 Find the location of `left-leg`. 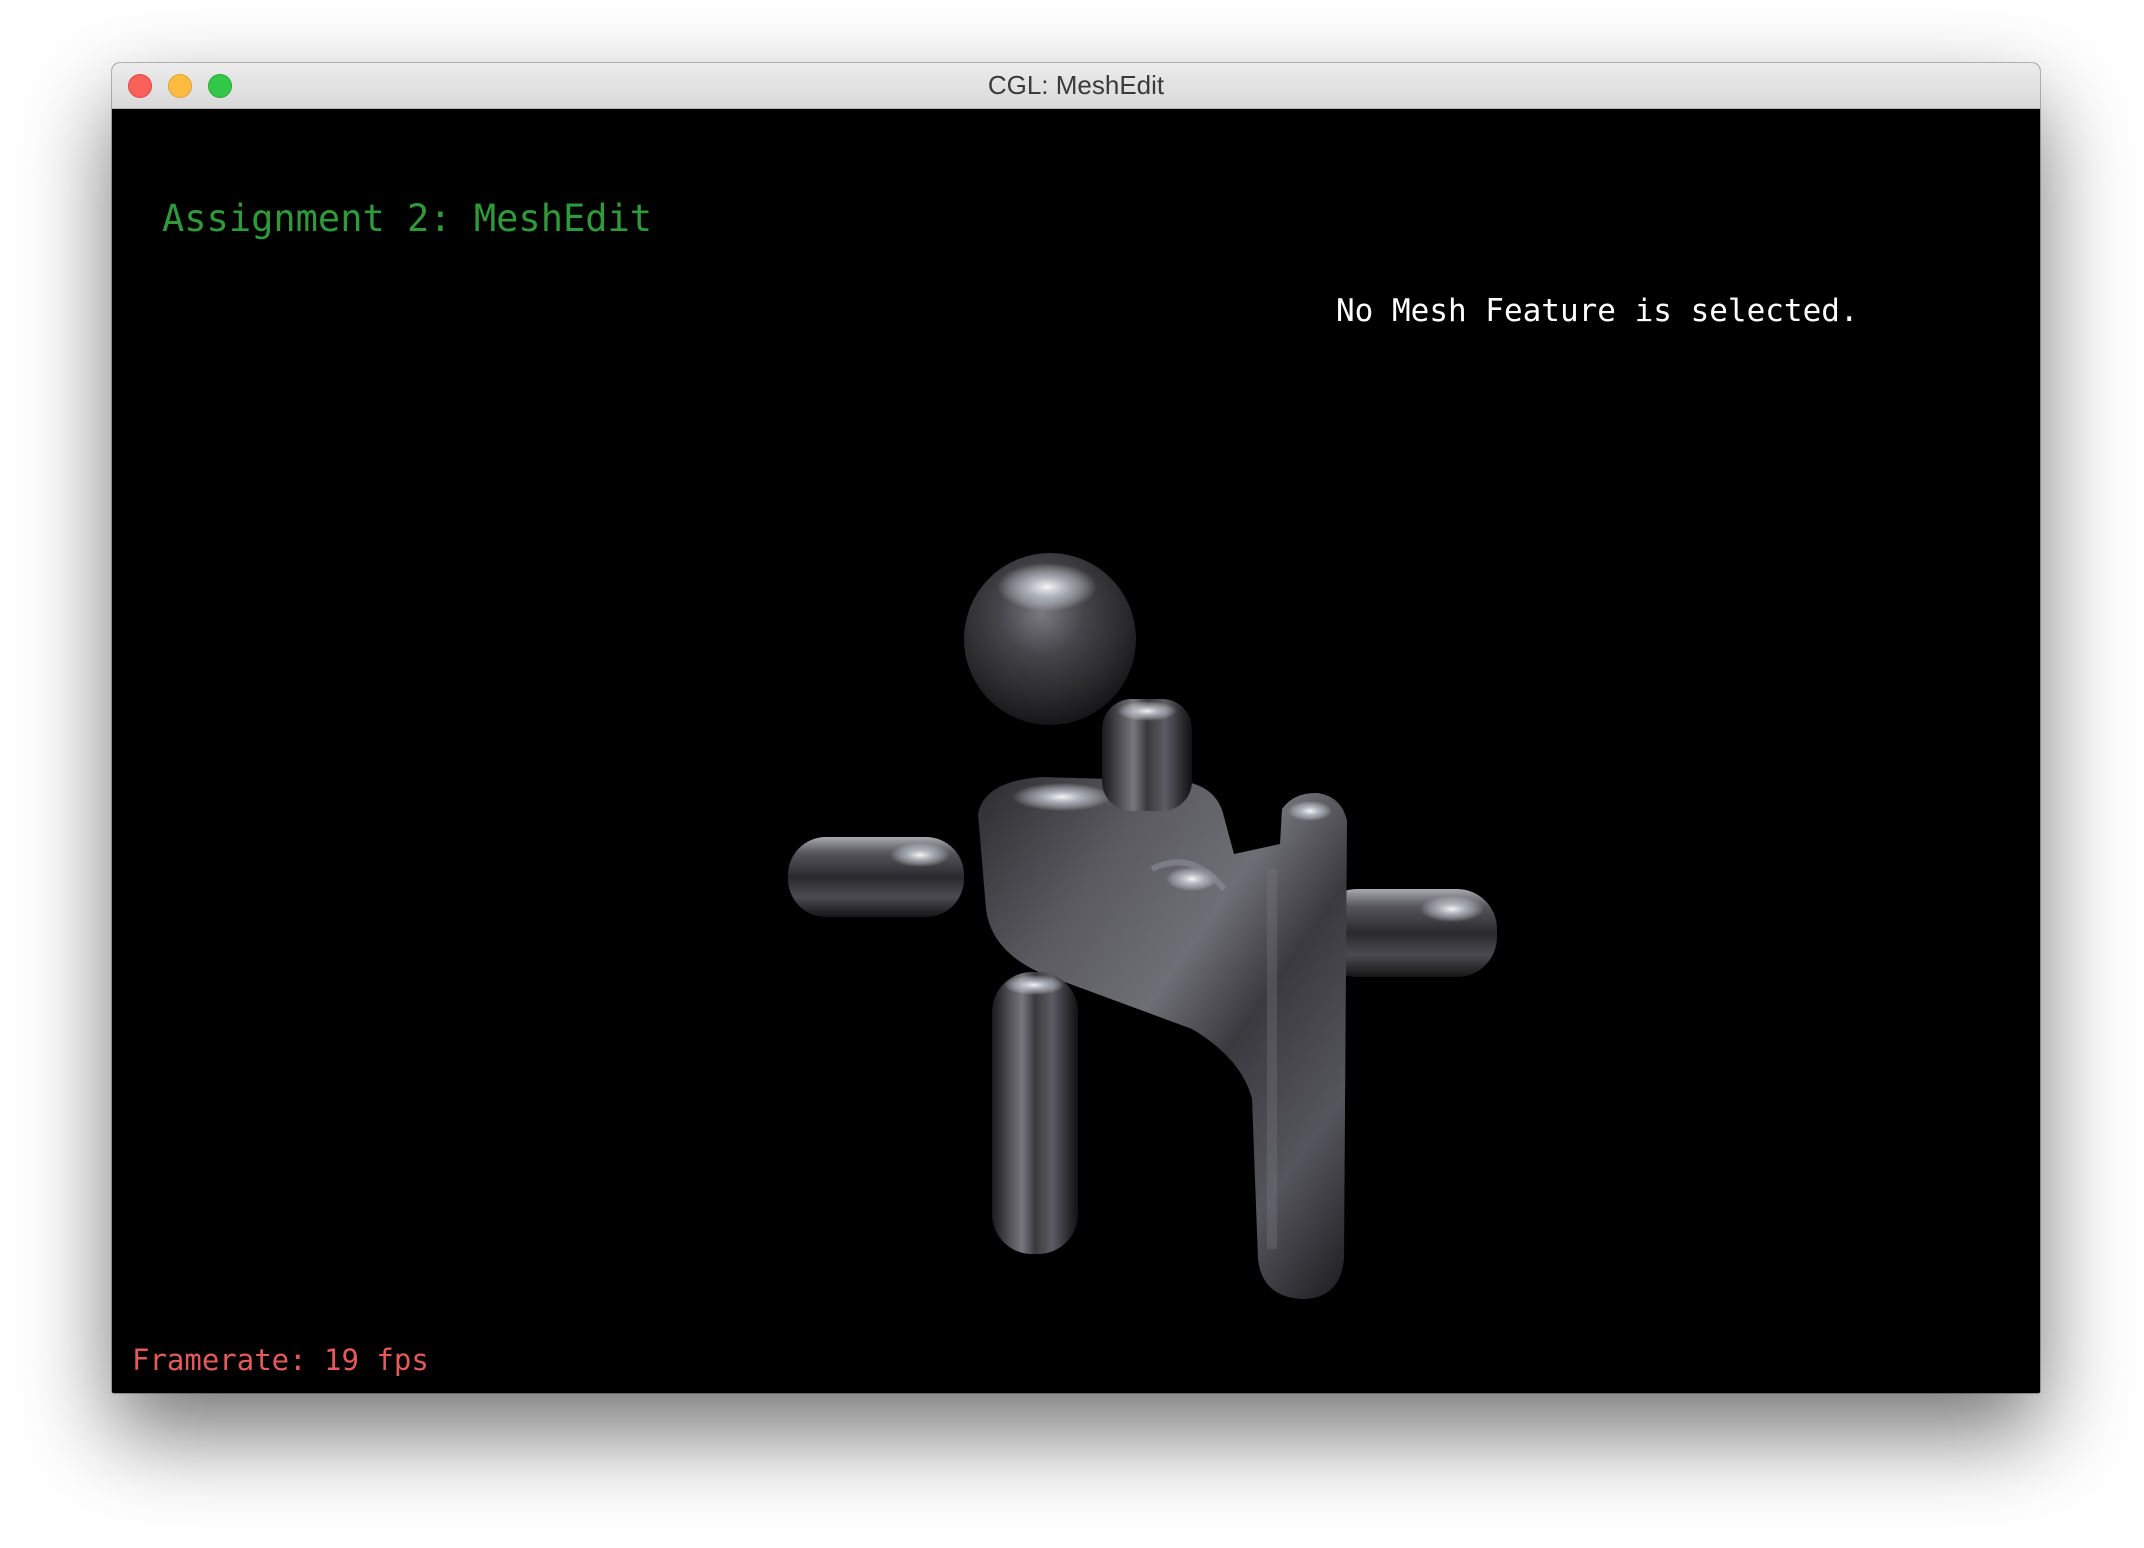

left-leg is located at coordinates (1035, 1113).